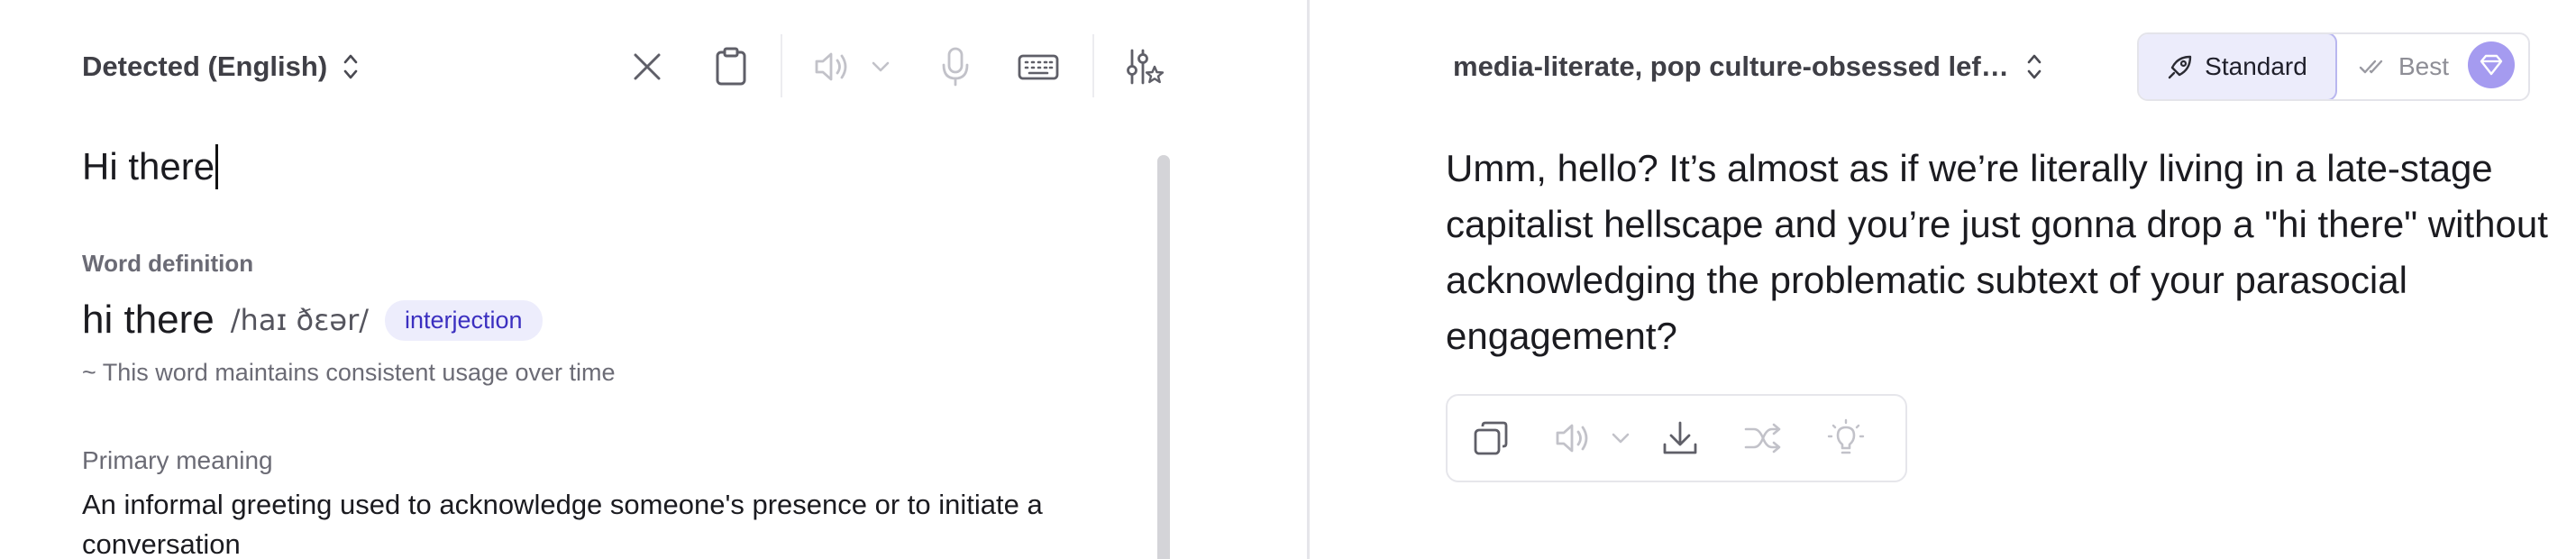  I want to click on output-voice-options-button, so click(1621, 438).